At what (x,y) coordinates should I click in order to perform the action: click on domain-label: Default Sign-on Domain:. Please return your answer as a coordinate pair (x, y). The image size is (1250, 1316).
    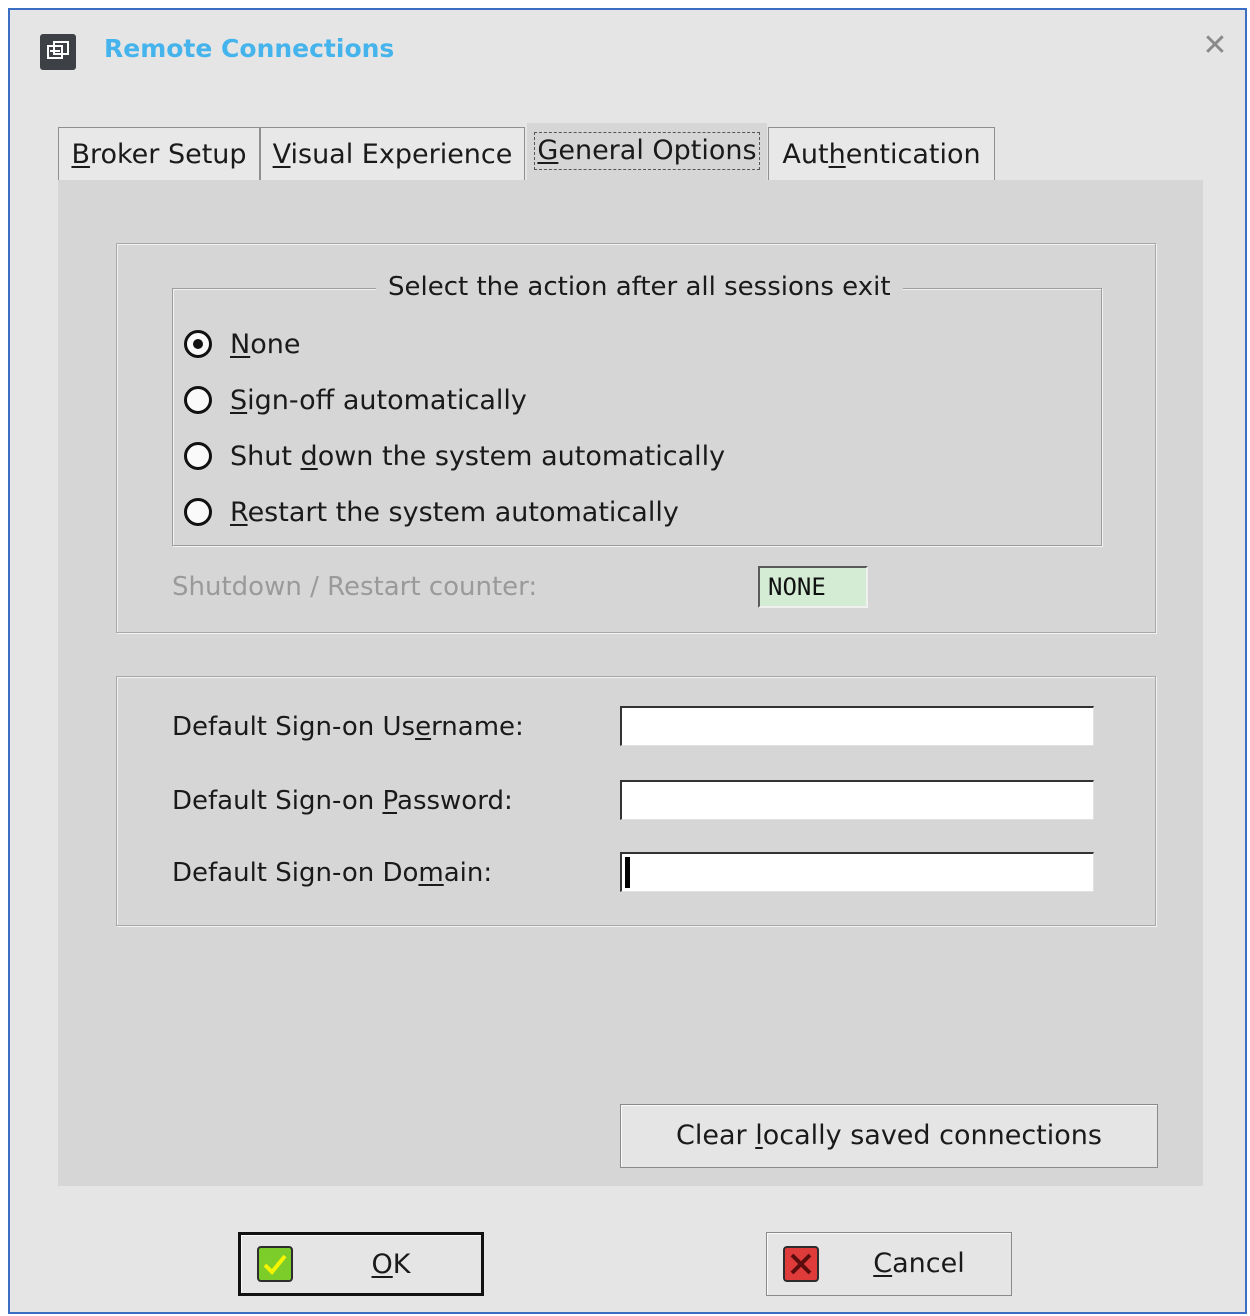
    Looking at the image, I should click on (332, 873).